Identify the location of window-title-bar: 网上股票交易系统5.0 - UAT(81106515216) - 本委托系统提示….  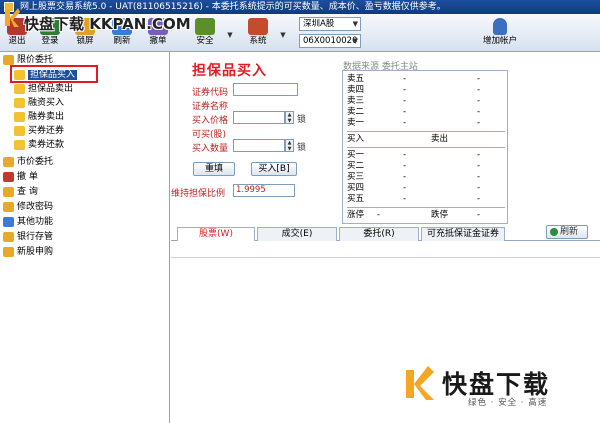
(300, 7).